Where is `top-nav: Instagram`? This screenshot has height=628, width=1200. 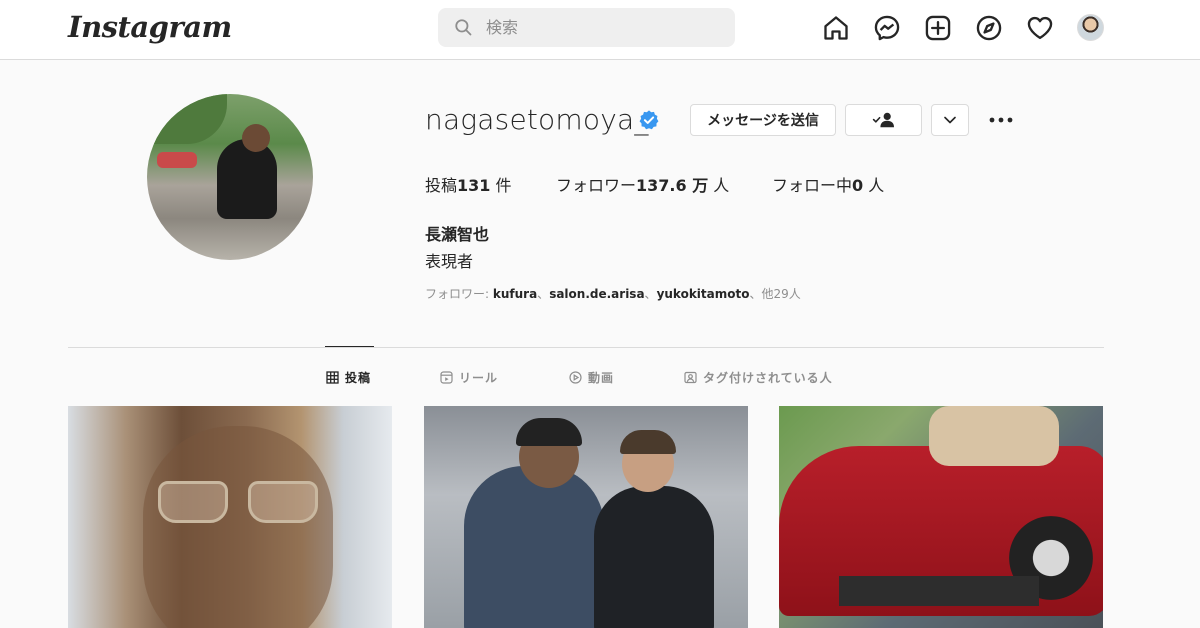
top-nav: Instagram is located at coordinates (600, 30).